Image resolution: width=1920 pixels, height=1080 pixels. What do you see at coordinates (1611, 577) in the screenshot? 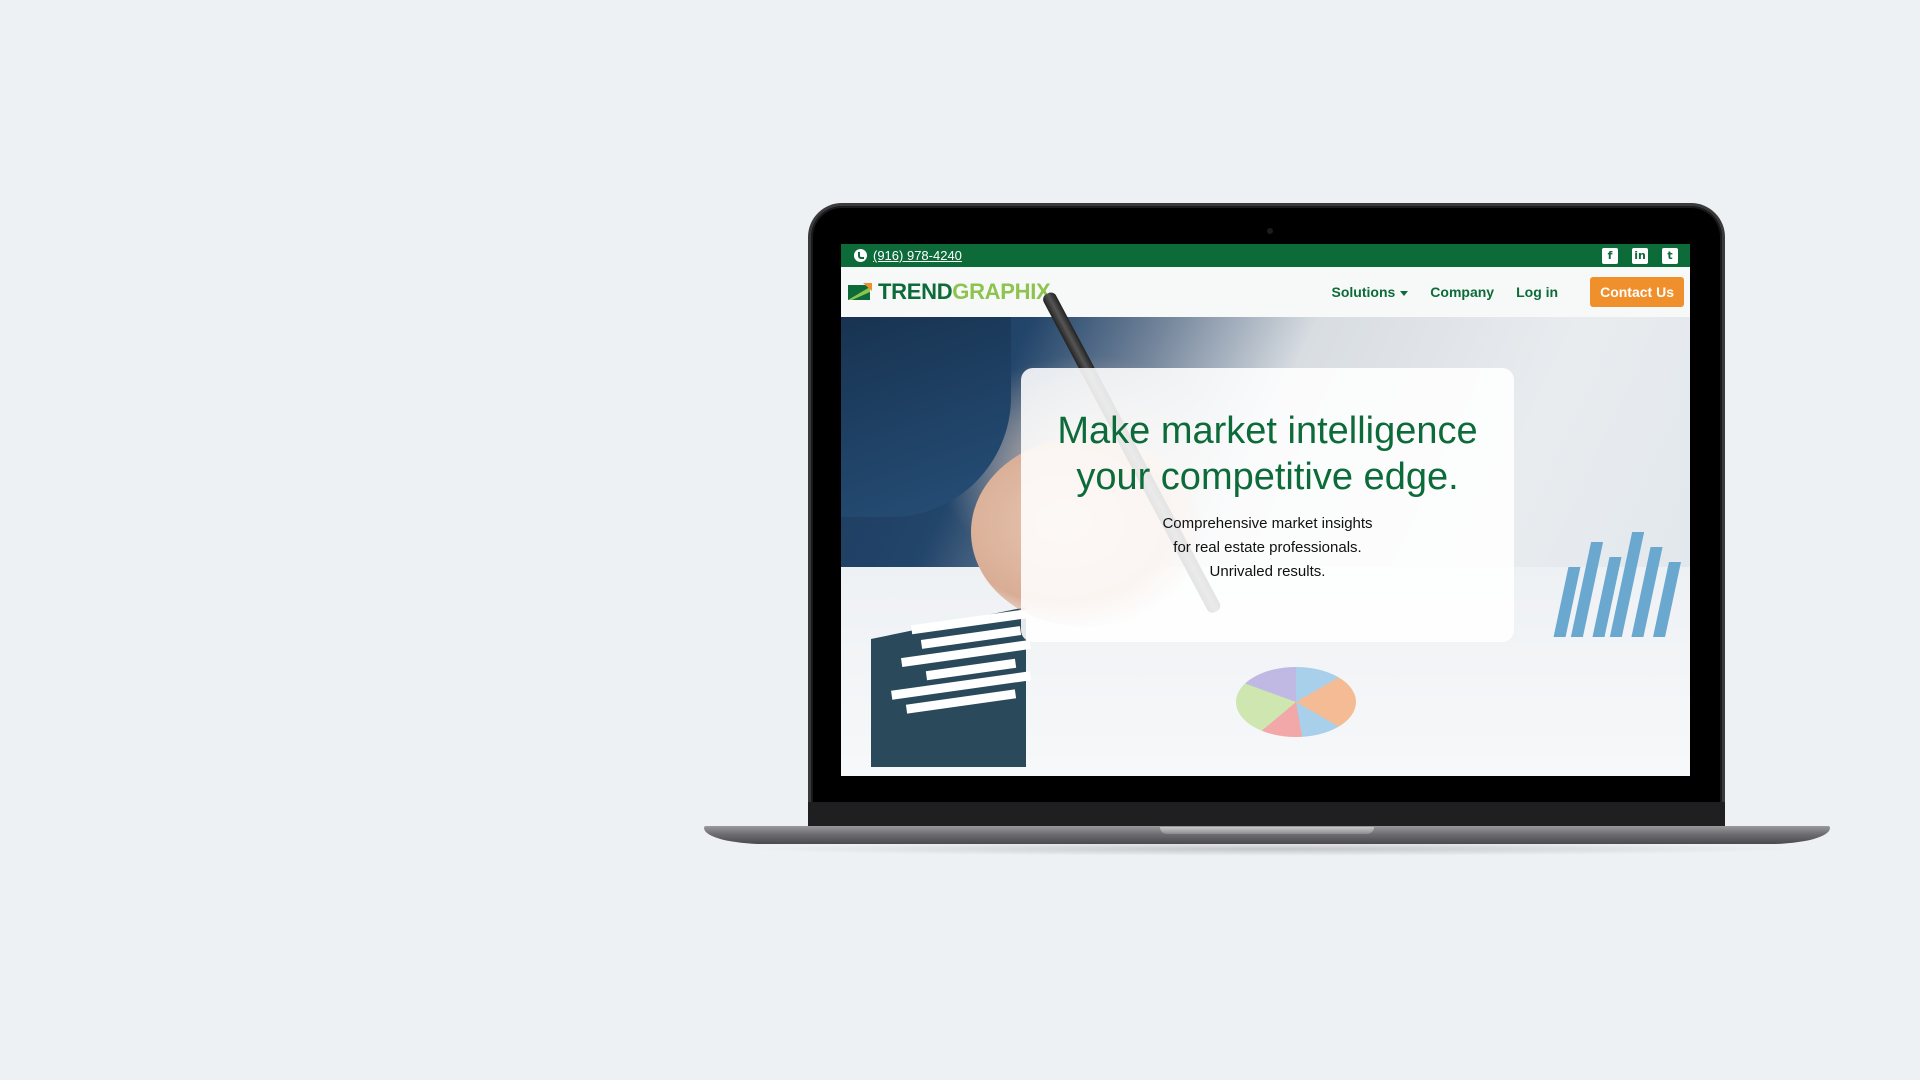
I see `hero-photo-right-chart` at bounding box center [1611, 577].